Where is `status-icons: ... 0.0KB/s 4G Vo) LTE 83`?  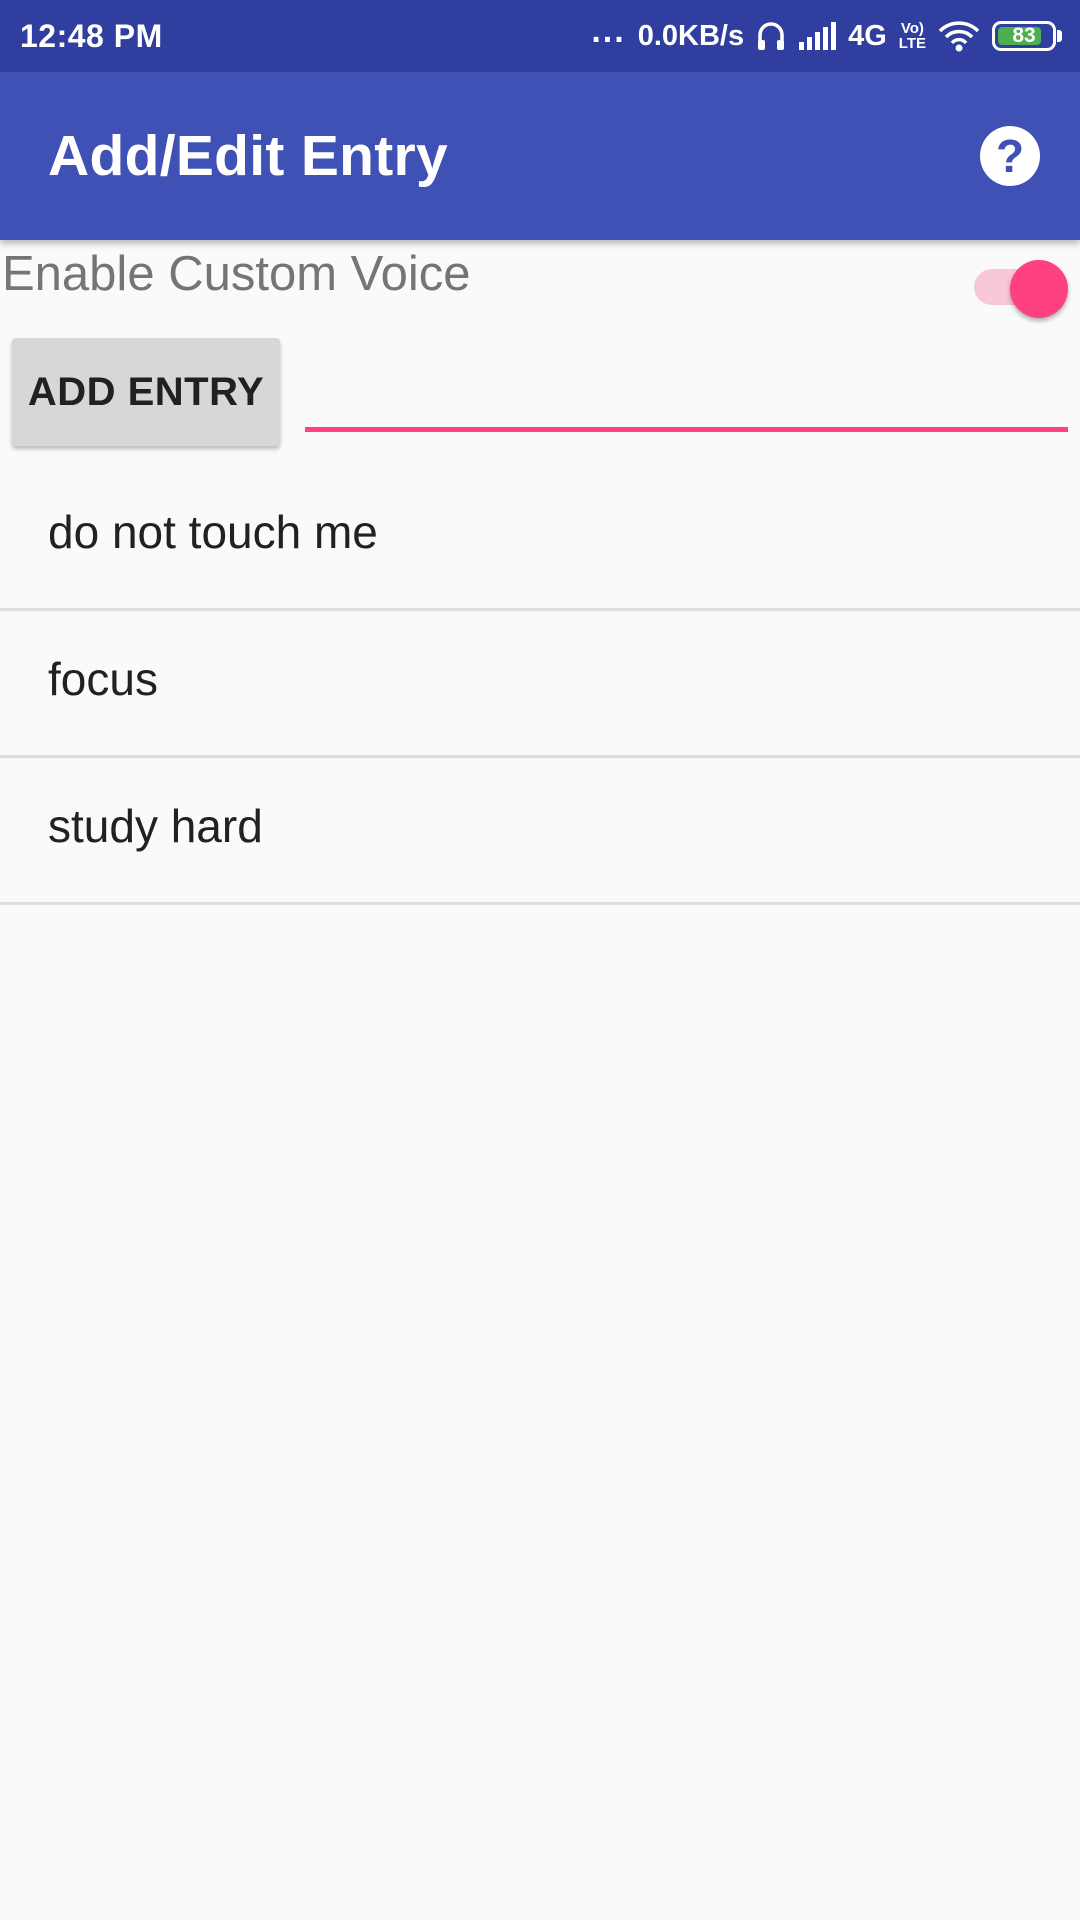
status-icons: ... 0.0KB/s 4G Vo) LTE 83 is located at coordinates (826, 32).